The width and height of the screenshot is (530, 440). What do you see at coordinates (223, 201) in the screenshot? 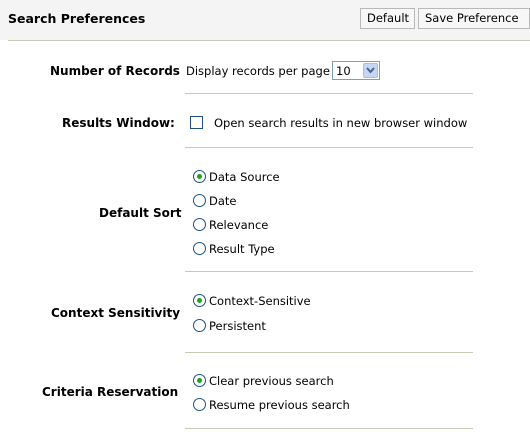
I see `sort-date-label: Date` at bounding box center [223, 201].